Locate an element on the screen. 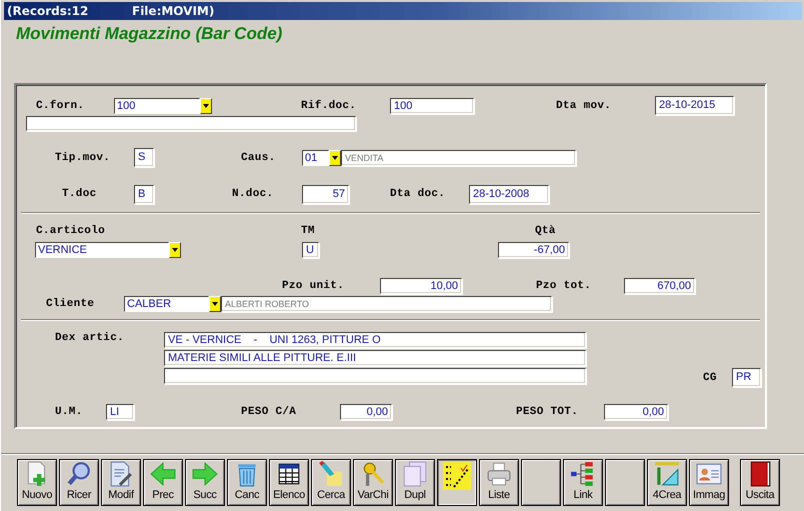 Image resolution: width=804 pixels, height=511 pixels. field-label: TM is located at coordinates (308, 231).